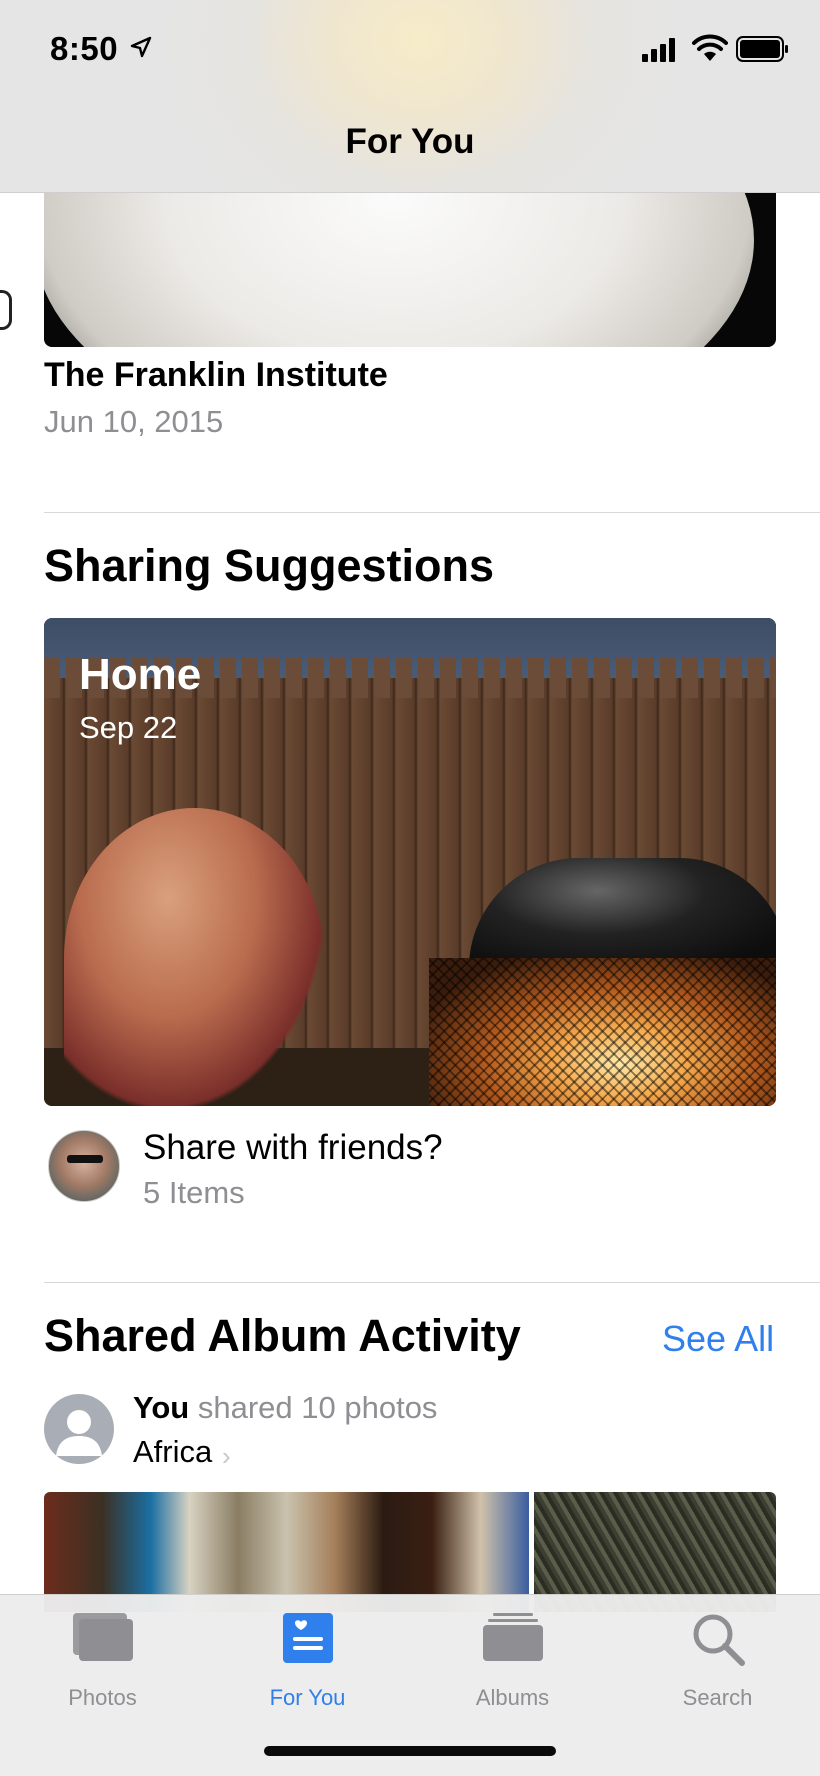 The height and width of the screenshot is (1776, 820). I want to click on cellular-signal-icon, so click(658, 50).